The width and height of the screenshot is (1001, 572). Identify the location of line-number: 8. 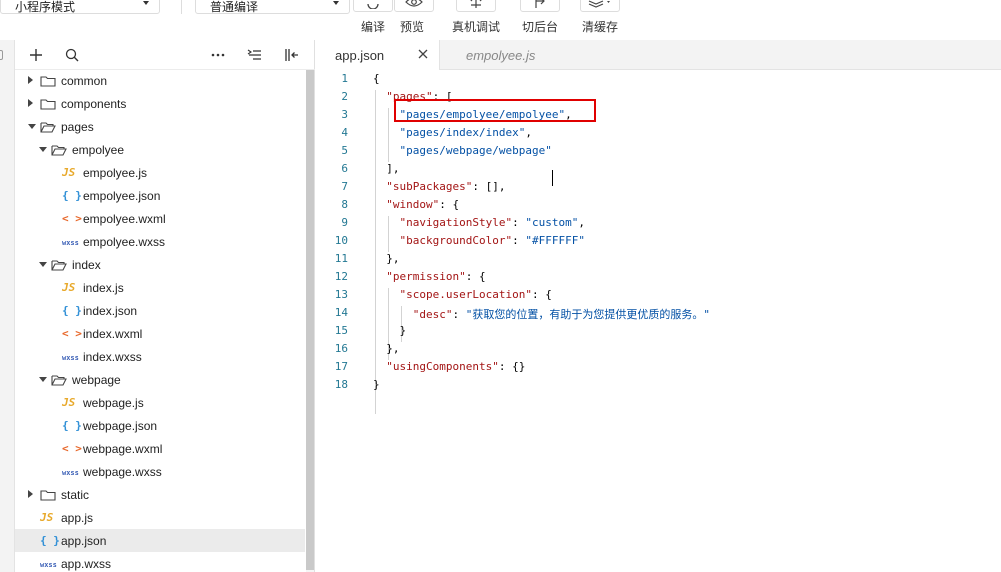
(344, 204).